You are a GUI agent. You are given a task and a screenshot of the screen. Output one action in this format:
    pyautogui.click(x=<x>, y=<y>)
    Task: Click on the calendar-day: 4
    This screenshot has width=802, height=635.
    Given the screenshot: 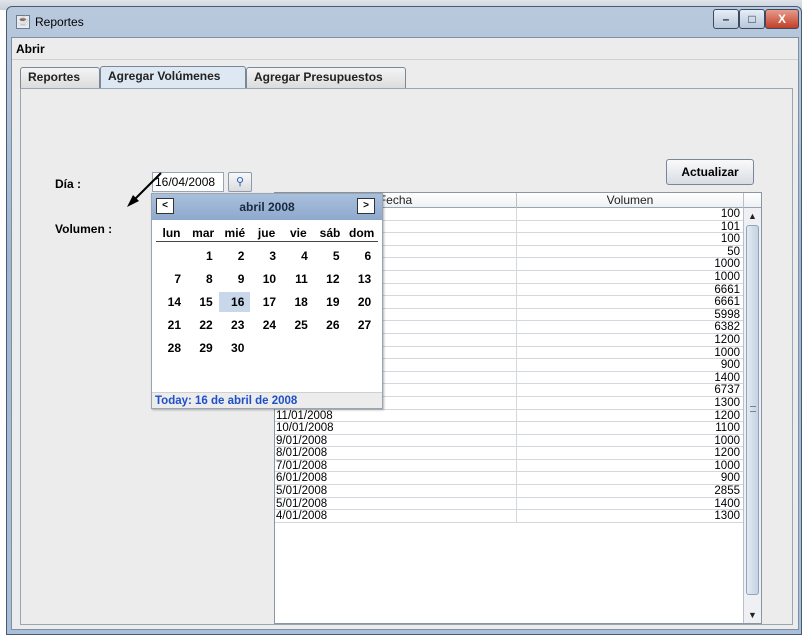 What is the action you would take?
    pyautogui.click(x=298, y=256)
    